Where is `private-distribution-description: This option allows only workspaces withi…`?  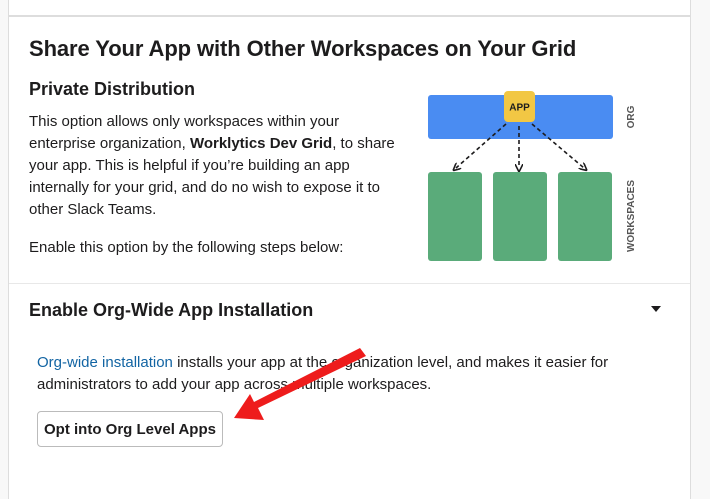 private-distribution-description: This option allows only workspaces withi… is located at coordinates (214, 166).